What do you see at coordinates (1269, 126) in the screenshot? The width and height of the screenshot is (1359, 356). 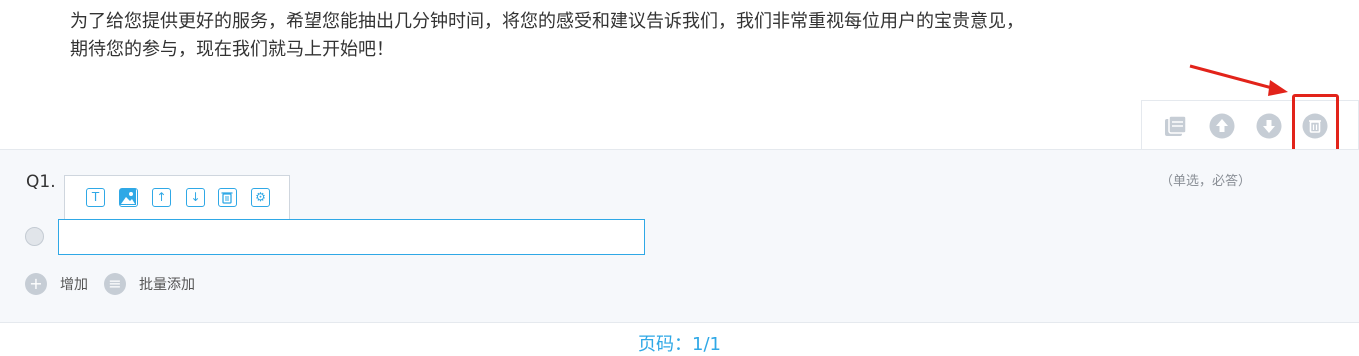 I see `move-down-icon` at bounding box center [1269, 126].